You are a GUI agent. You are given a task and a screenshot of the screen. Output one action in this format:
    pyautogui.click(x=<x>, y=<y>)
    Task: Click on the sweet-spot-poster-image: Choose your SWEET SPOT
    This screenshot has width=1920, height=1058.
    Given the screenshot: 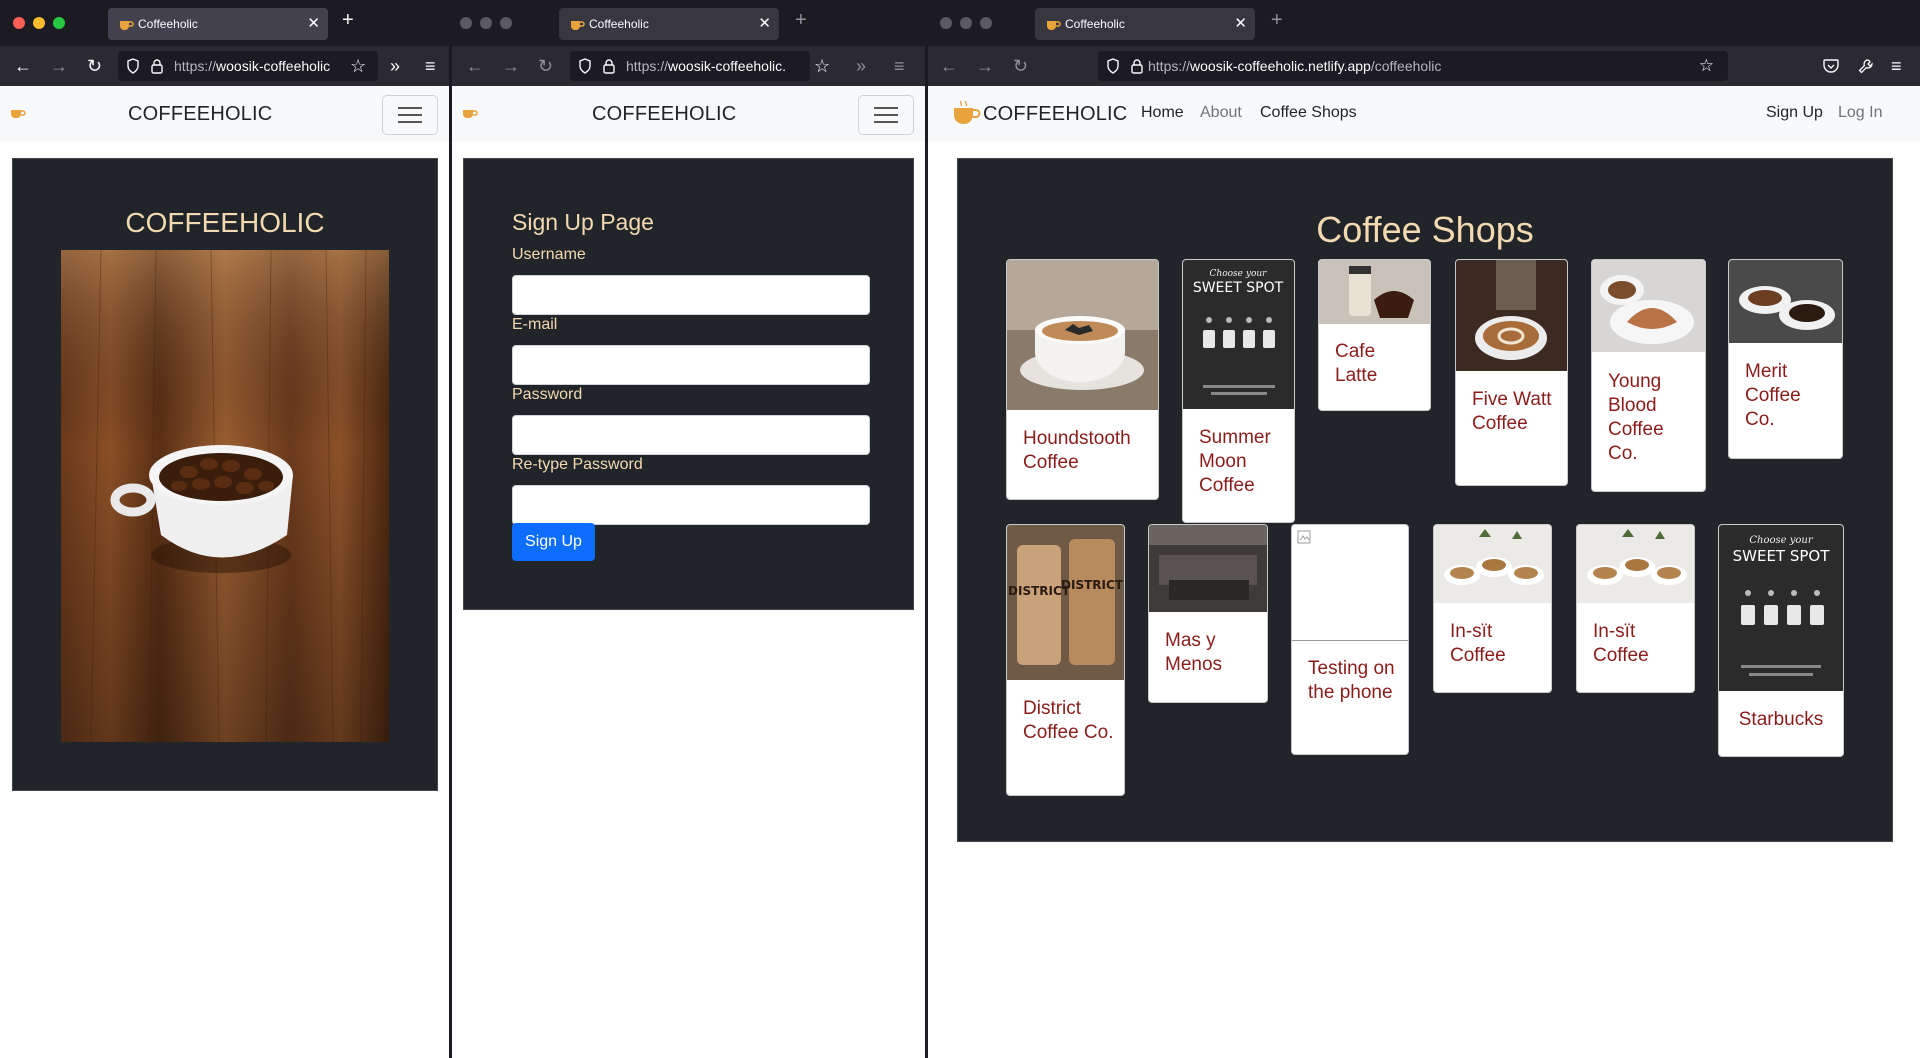 What is the action you would take?
    pyautogui.click(x=1781, y=608)
    